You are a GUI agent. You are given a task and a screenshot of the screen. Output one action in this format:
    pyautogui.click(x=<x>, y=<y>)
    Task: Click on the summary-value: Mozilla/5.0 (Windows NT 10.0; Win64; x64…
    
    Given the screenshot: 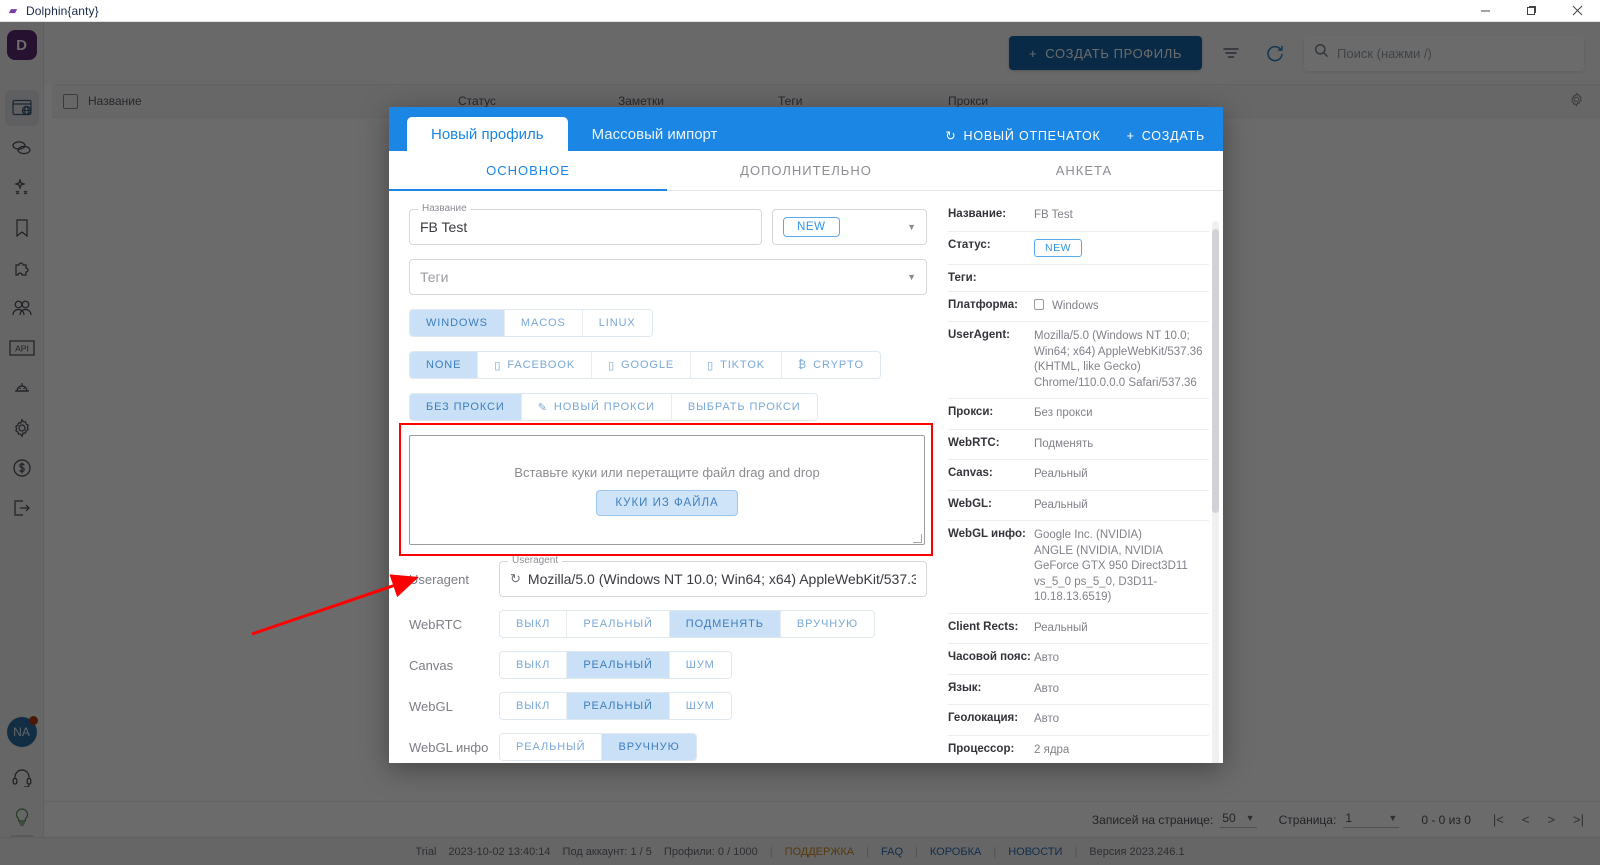 What is the action you would take?
    pyautogui.click(x=1121, y=360)
    